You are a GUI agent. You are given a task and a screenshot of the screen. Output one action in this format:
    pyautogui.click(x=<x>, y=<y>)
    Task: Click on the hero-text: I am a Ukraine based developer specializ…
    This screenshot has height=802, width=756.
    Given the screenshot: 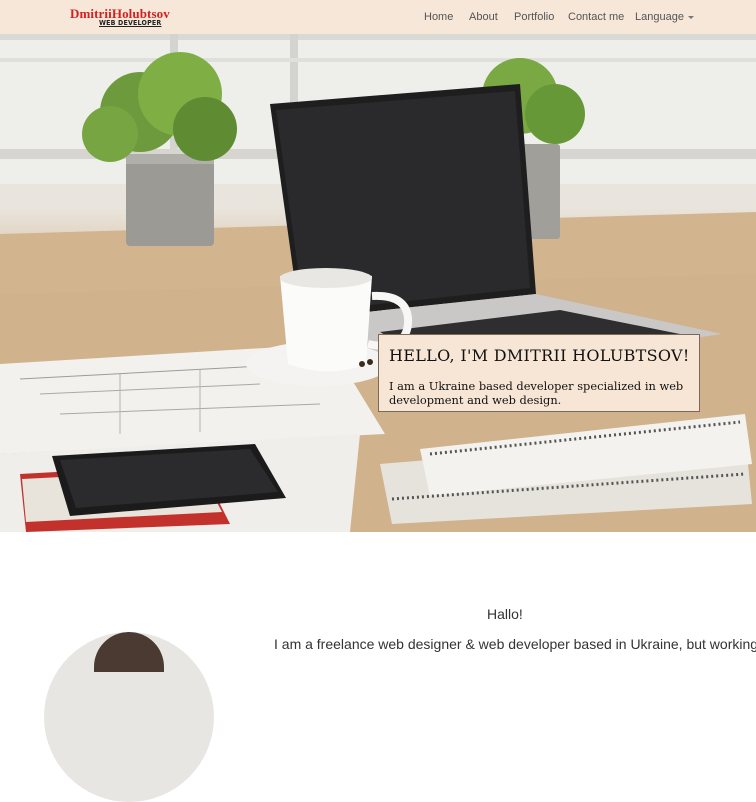 What is the action you would take?
    pyautogui.click(x=536, y=393)
    